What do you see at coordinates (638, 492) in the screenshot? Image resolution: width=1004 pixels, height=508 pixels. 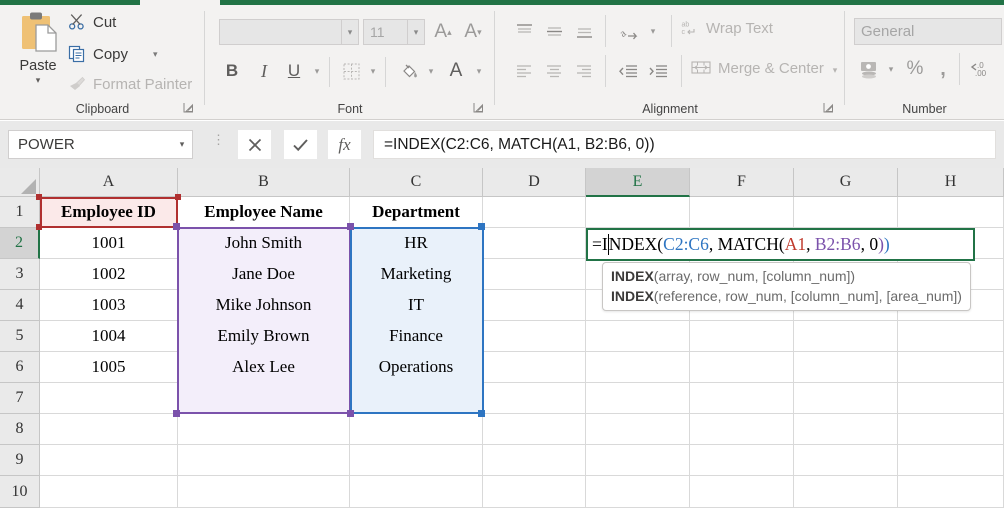 I see `cell-E10` at bounding box center [638, 492].